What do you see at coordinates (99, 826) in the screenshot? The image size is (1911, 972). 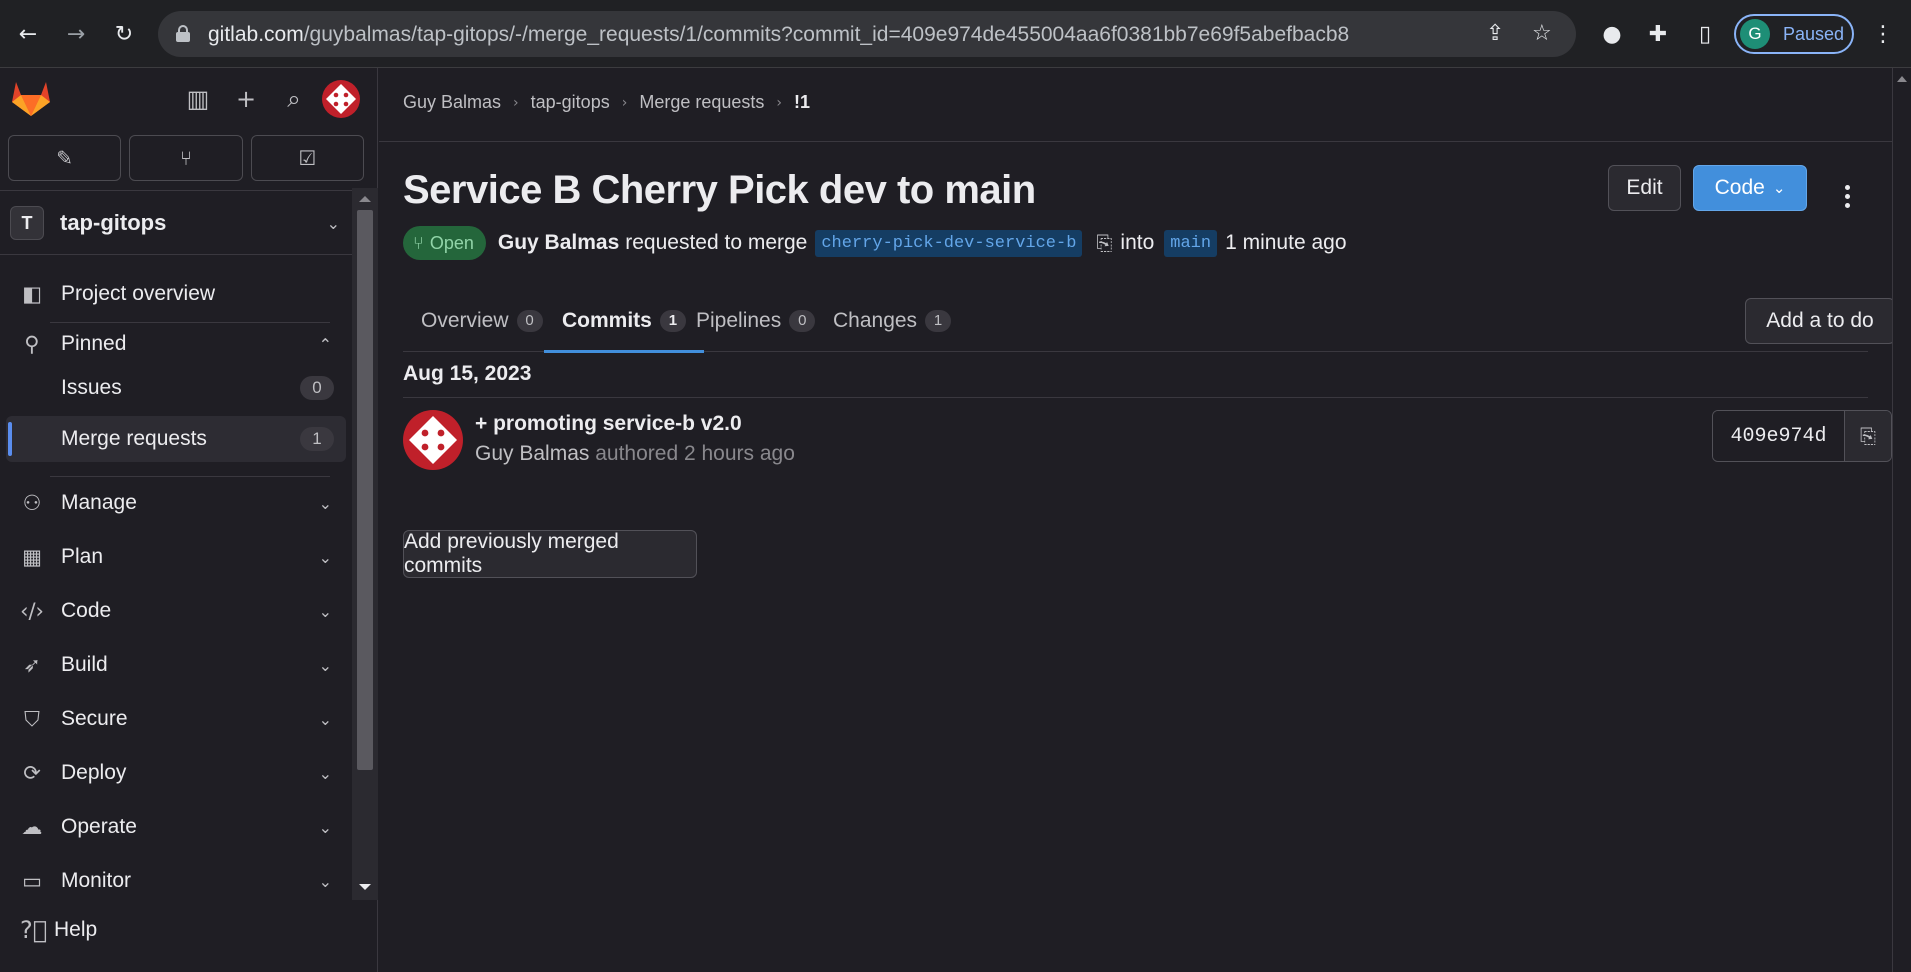 I see `sidebar-item-label: Operate` at bounding box center [99, 826].